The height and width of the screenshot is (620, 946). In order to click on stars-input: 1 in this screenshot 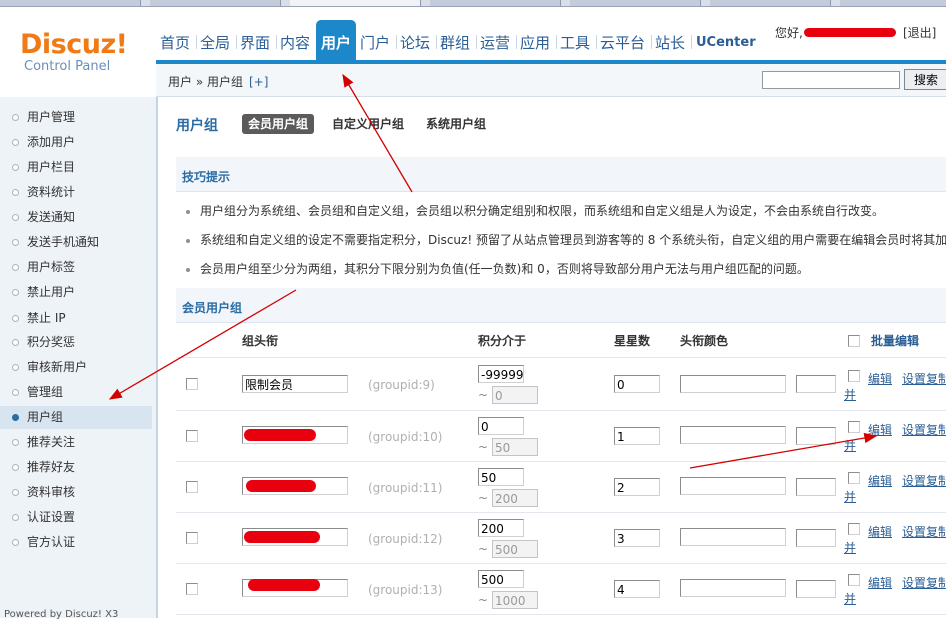, I will do `click(637, 436)`.